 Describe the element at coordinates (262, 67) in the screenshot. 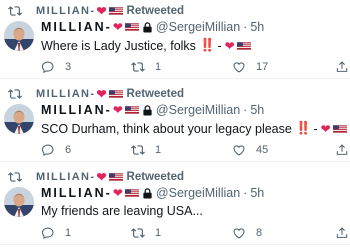

I see `like-count: 17` at that location.